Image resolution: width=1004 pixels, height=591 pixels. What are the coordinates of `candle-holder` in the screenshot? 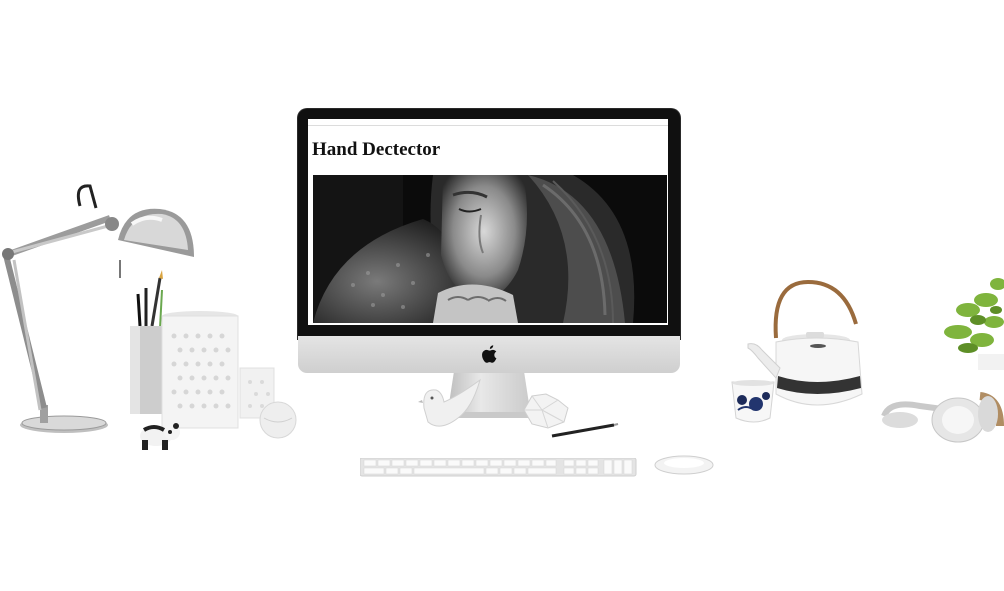 It's located at (268, 403).